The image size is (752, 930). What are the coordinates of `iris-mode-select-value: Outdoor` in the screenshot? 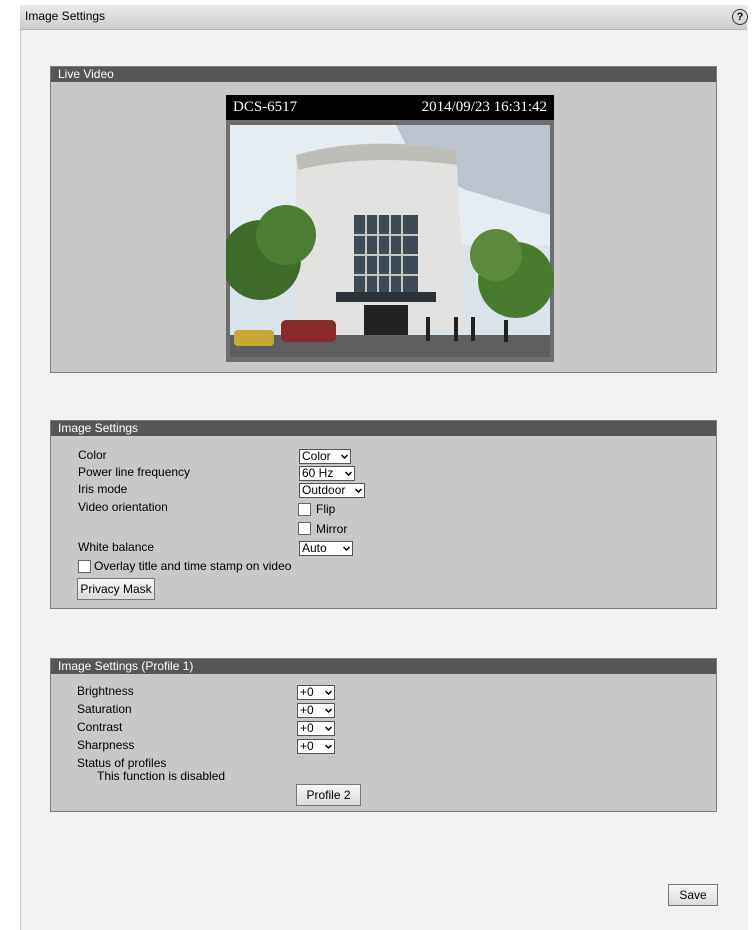 It's located at (324, 490).